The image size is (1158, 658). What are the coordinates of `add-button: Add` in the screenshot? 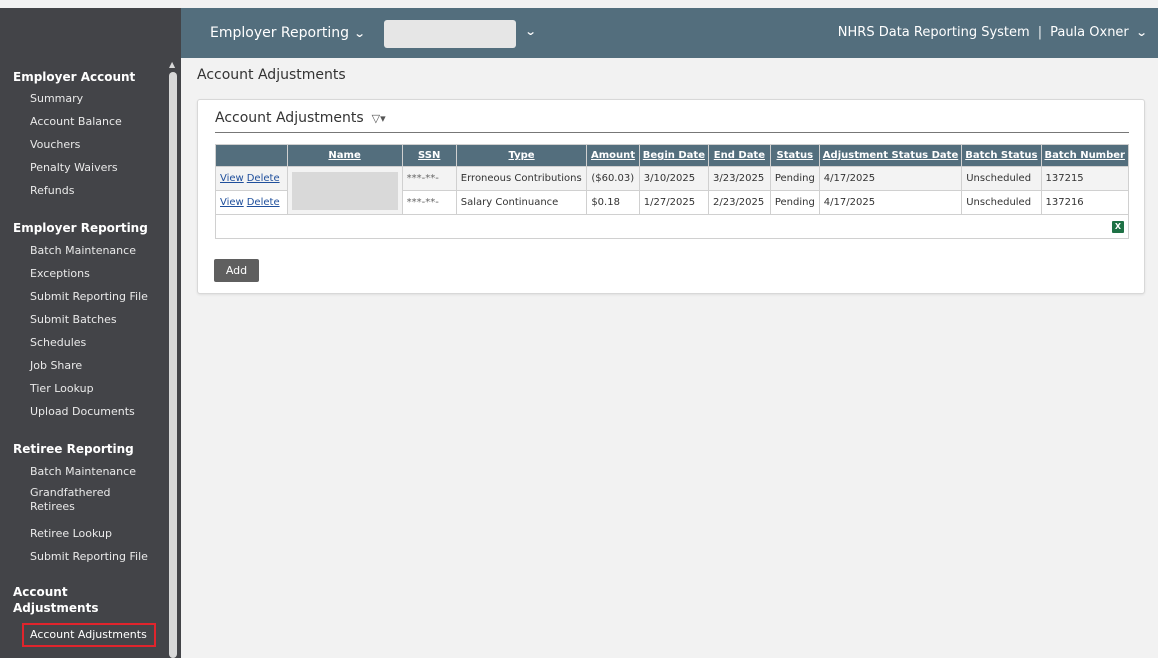 It's located at (236, 270).